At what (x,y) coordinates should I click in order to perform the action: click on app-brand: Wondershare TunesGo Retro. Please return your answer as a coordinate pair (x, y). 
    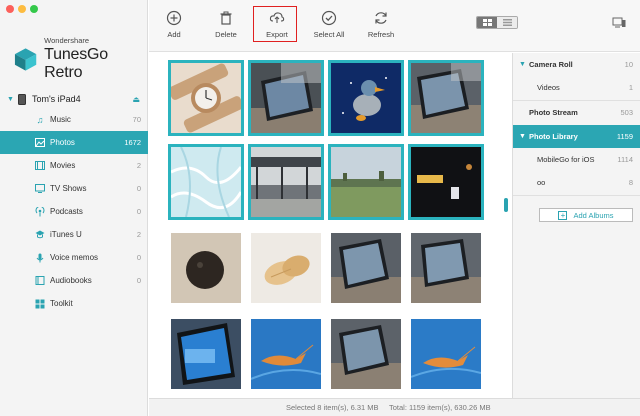
    Looking at the image, I should click on (80, 59).